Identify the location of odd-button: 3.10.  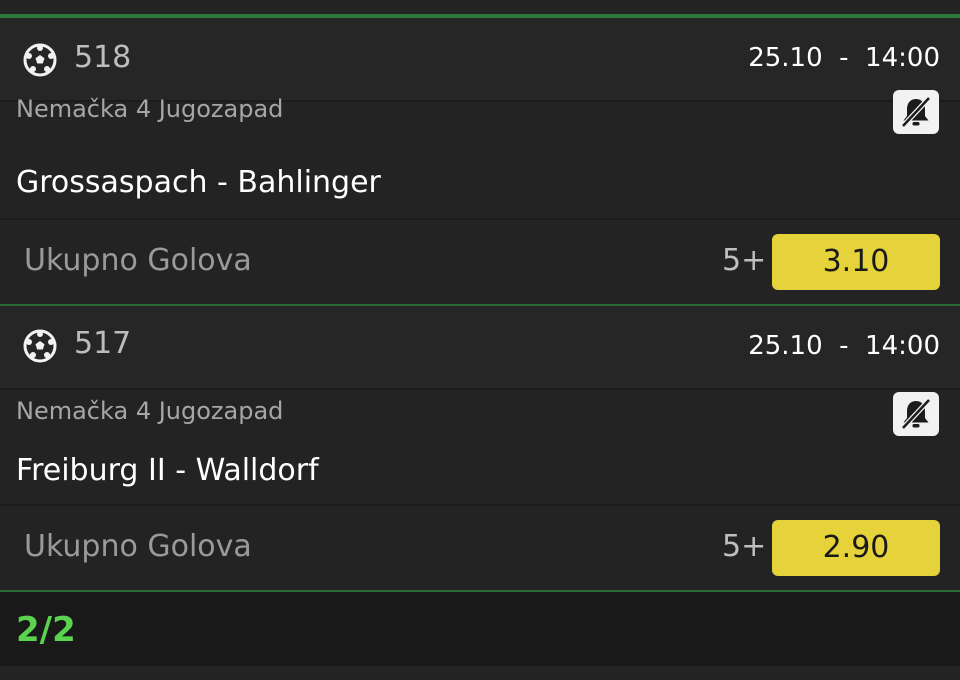
(856, 262).